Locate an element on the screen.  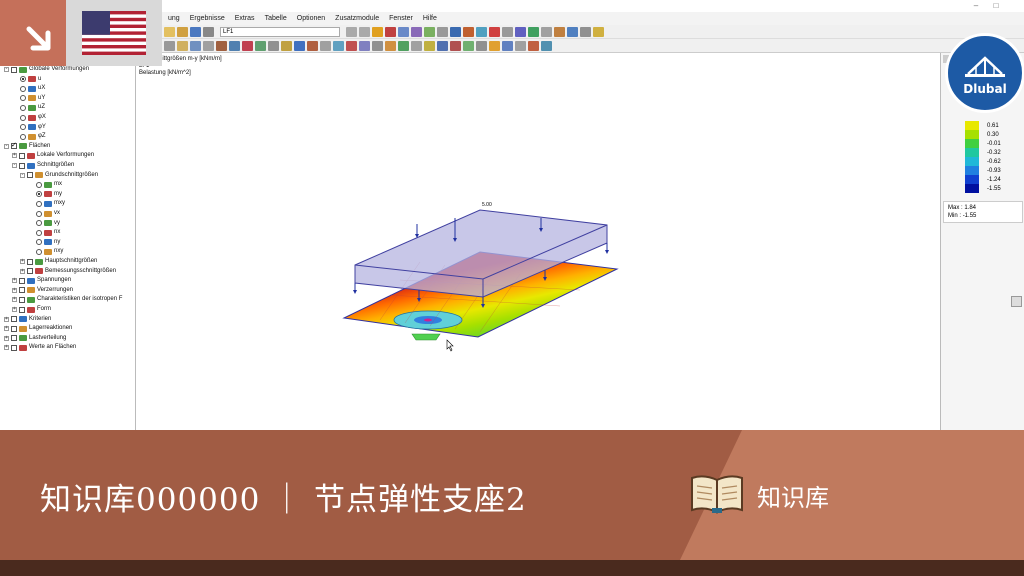
tree-item: + Form is located at coordinates (31, 309).